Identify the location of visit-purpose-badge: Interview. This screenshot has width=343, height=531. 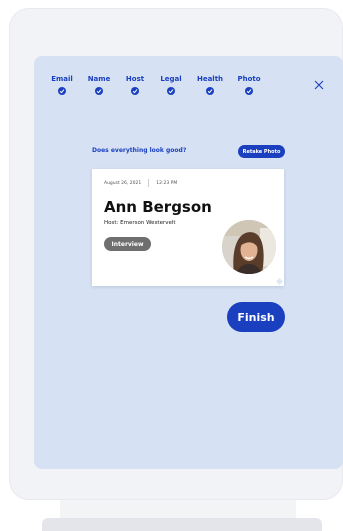
(127, 244).